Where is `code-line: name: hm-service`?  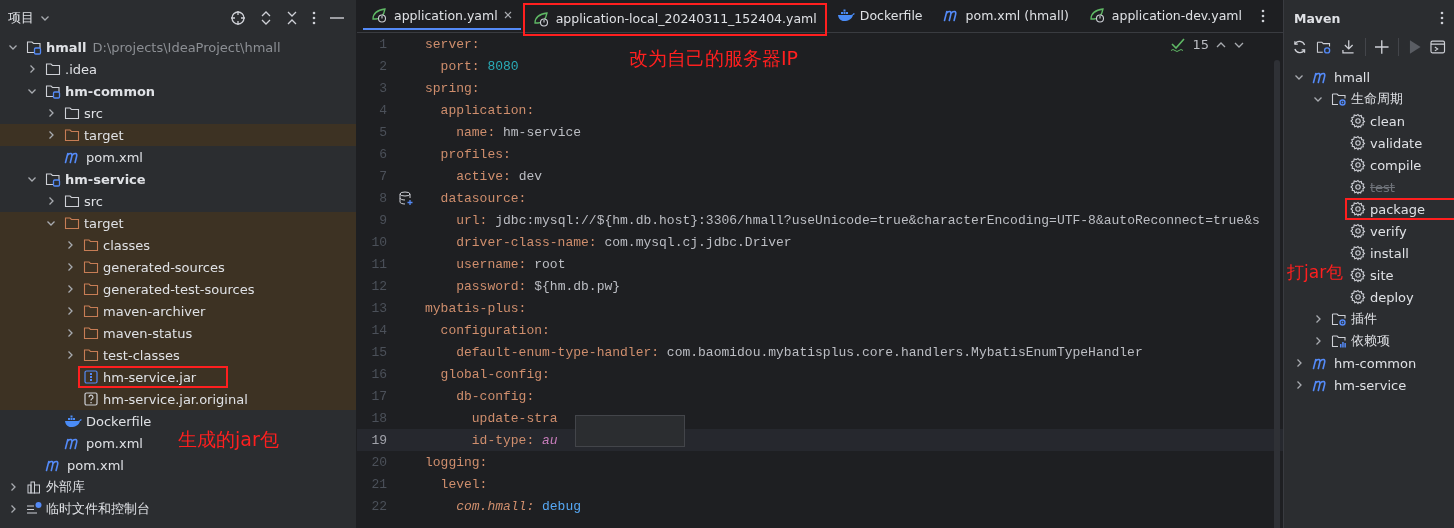 code-line: name: hm-service is located at coordinates (518, 132).